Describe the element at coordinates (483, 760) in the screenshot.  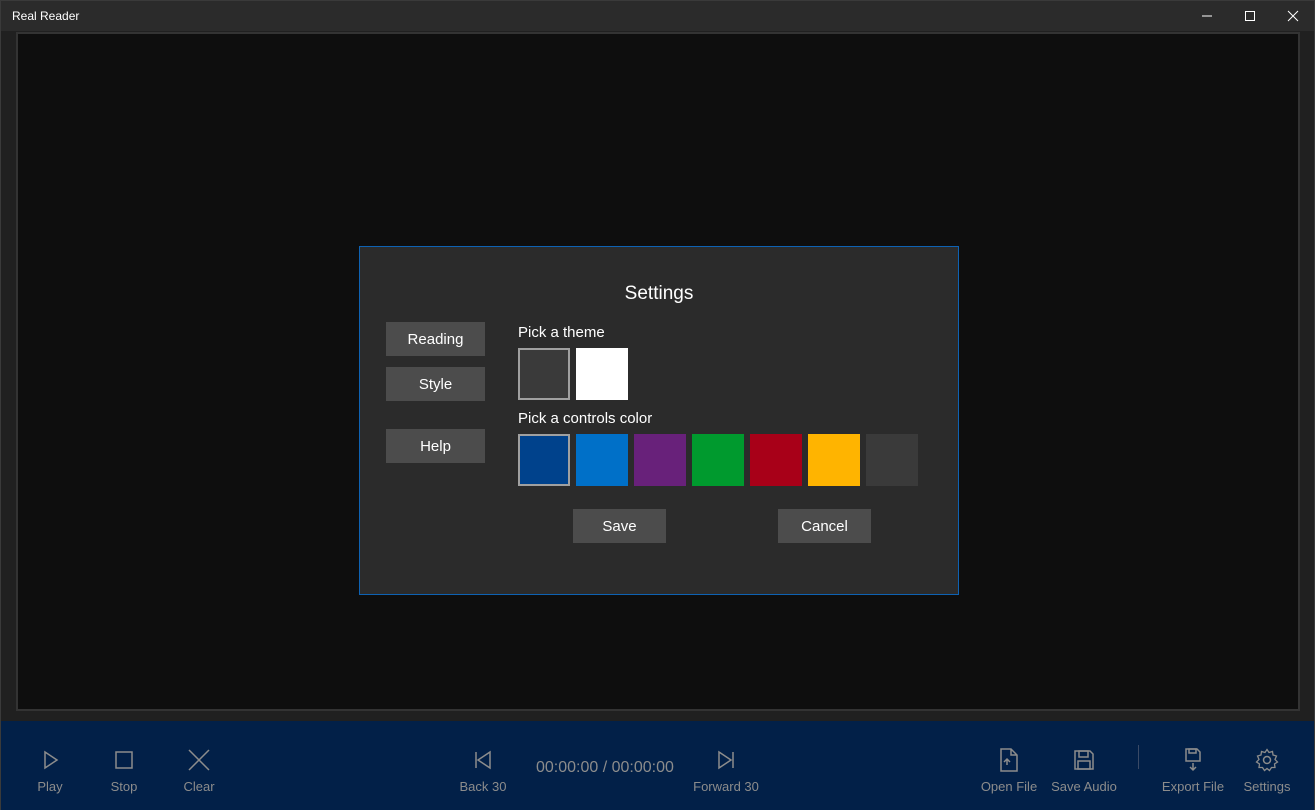
I see `skip-back-icon` at that location.